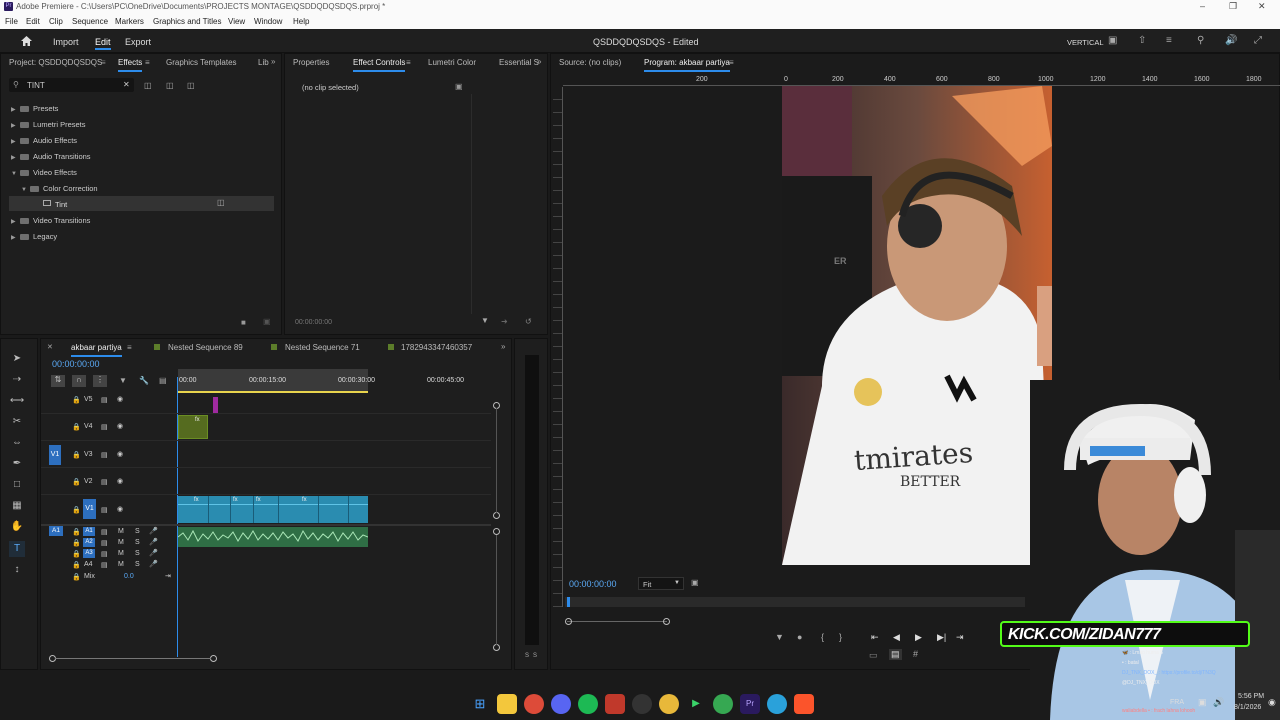 The image size is (1280, 720). Describe the element at coordinates (1231, 40) in the screenshot. I see `volume-icon: 🔊` at that location.